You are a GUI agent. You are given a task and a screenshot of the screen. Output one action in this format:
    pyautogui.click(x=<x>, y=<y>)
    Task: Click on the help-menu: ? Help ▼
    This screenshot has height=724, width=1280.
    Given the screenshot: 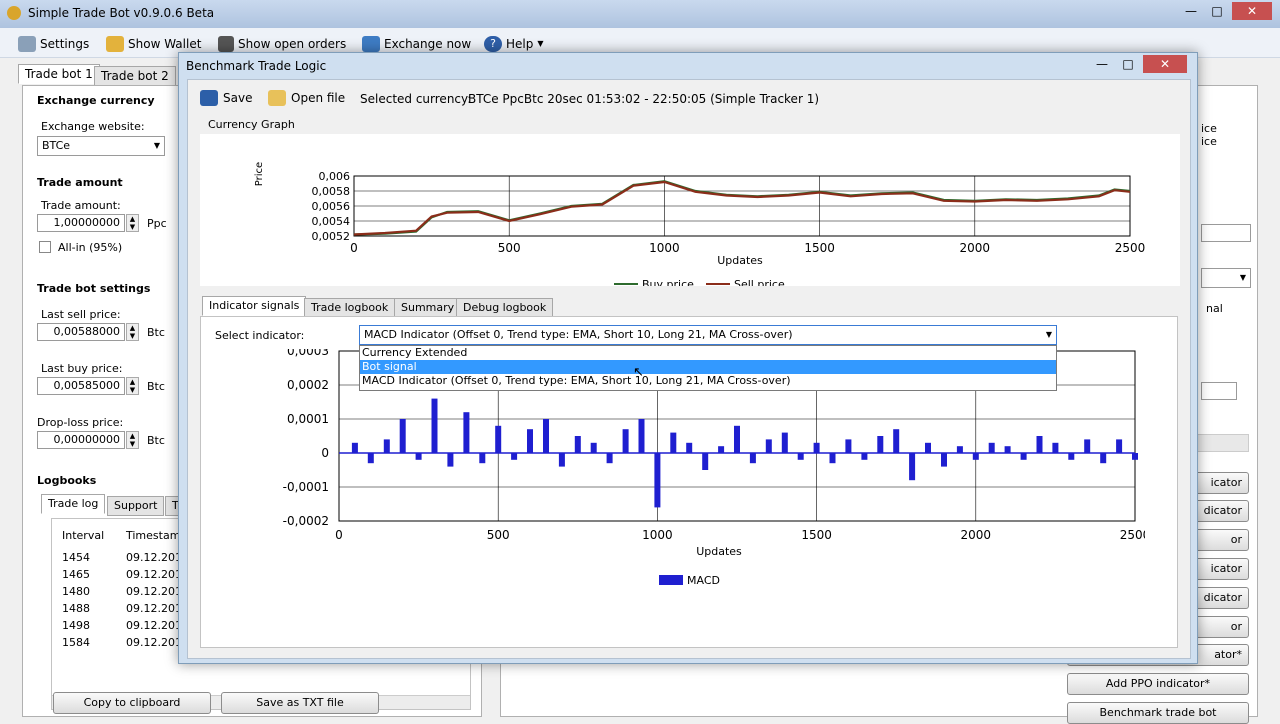 What is the action you would take?
    pyautogui.click(x=514, y=44)
    